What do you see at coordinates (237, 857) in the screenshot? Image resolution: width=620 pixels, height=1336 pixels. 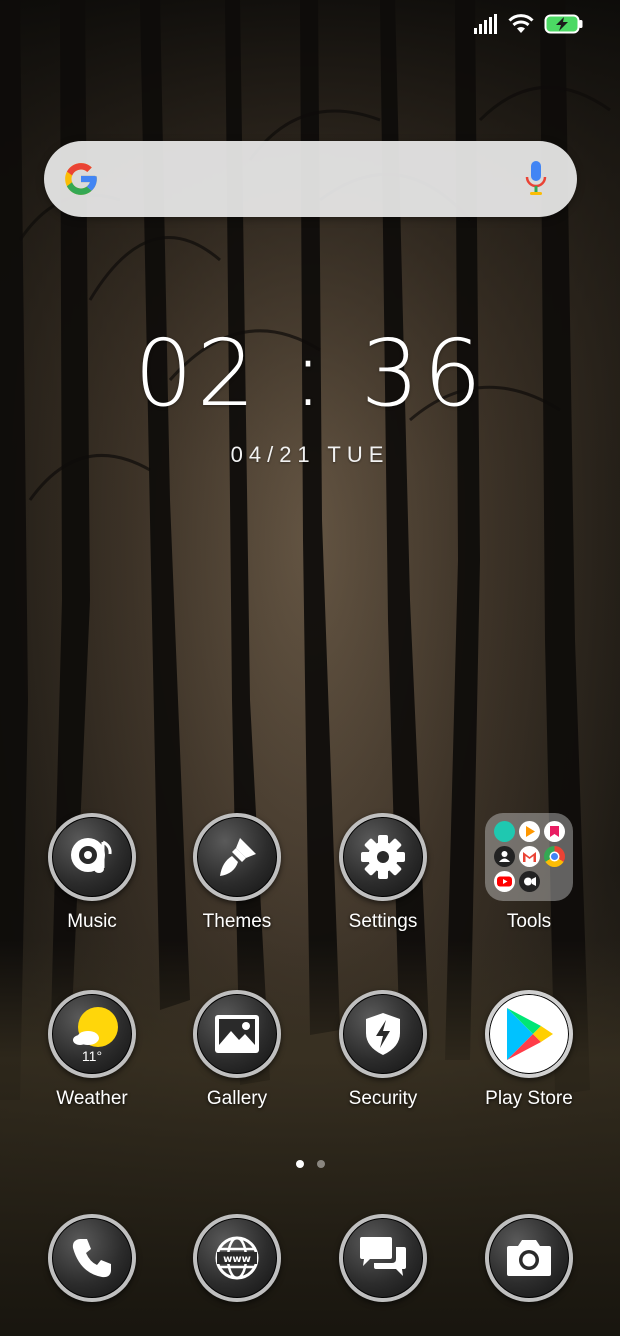 I see `brush-icon` at bounding box center [237, 857].